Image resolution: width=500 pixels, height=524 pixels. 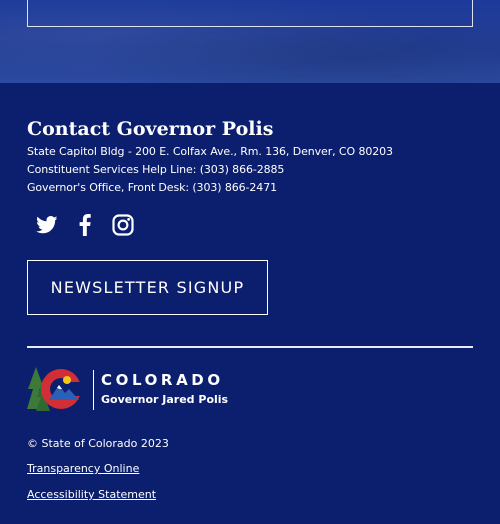 I want to click on instagram-icon, so click(x=123, y=225).